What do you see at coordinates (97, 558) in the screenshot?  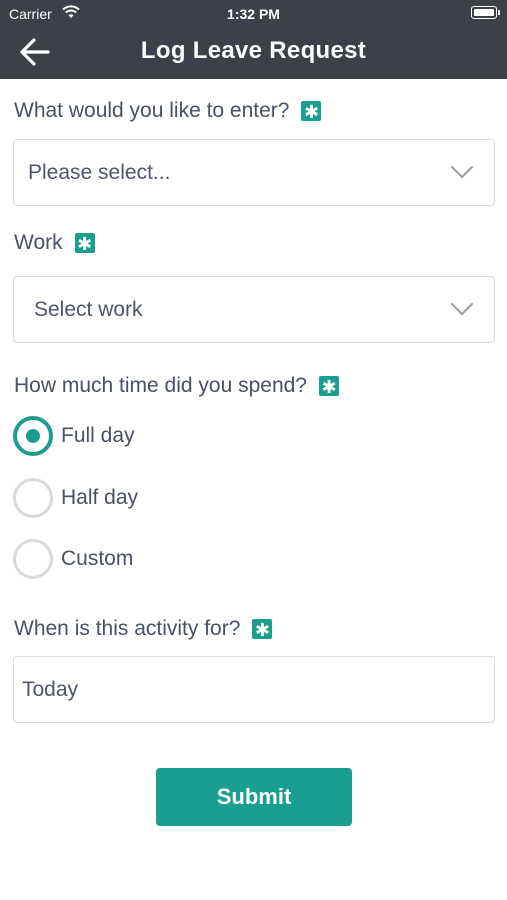 I see `radio-label: Custom` at bounding box center [97, 558].